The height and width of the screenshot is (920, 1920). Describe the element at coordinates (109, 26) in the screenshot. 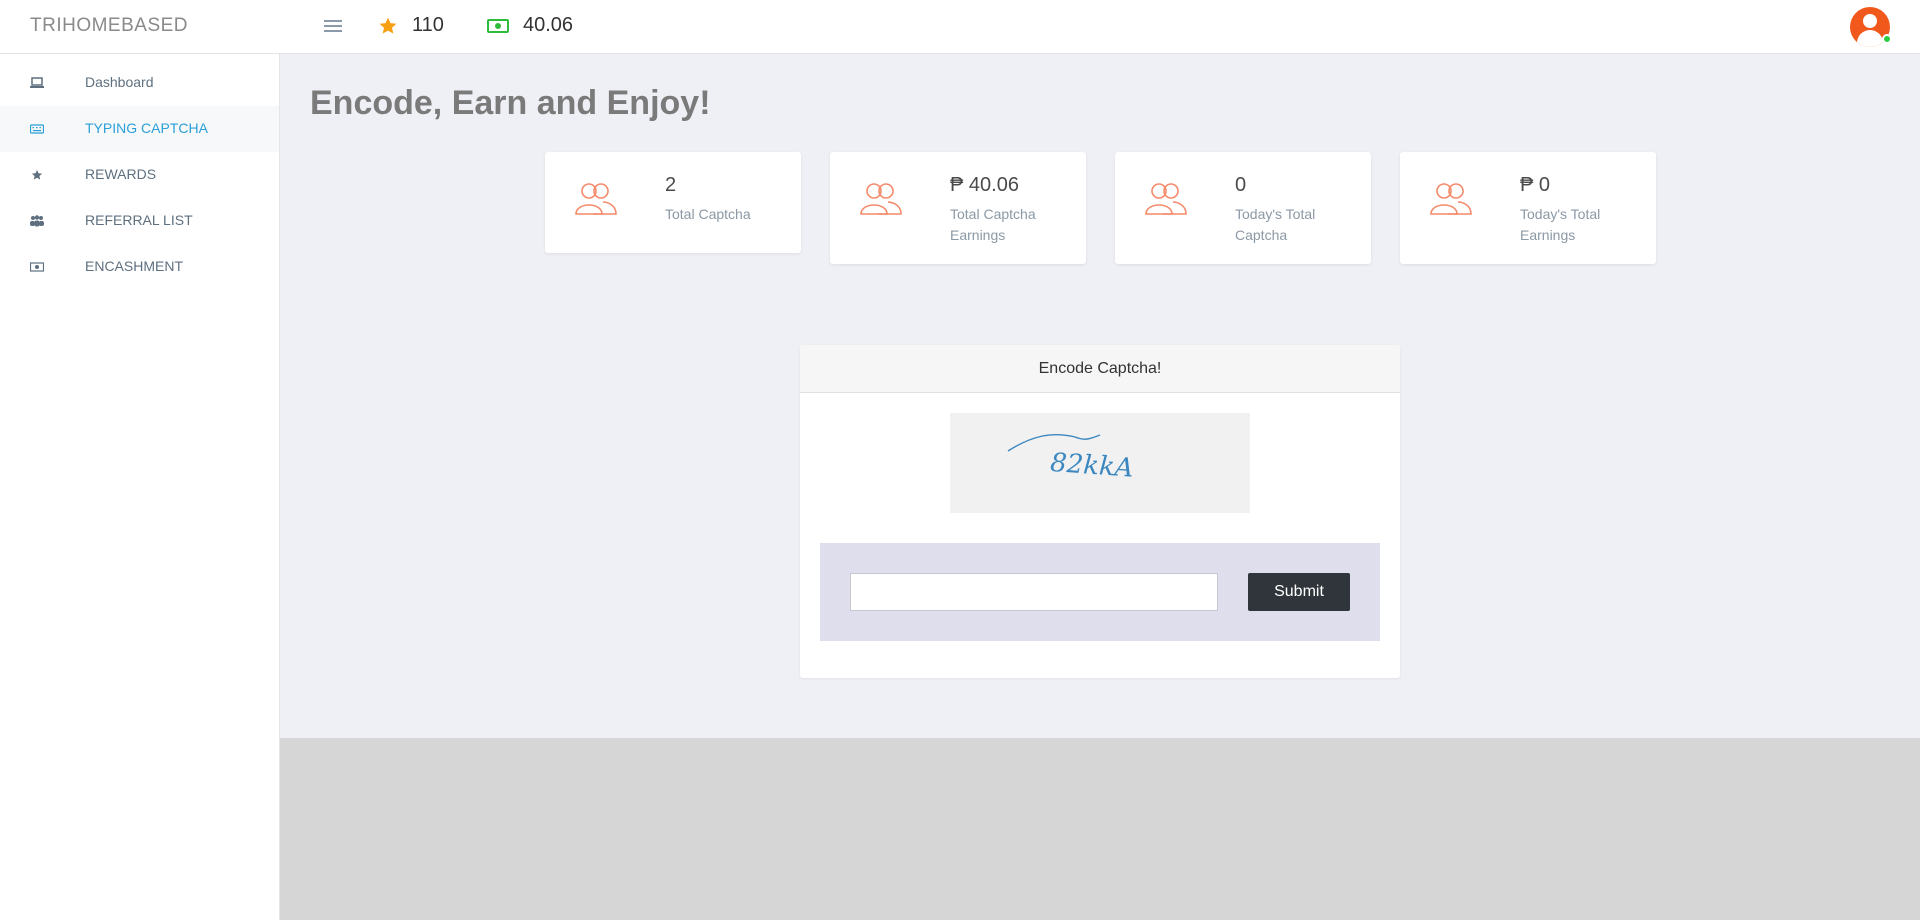

I see `brand-logo: TRIHOMEBASED` at that location.